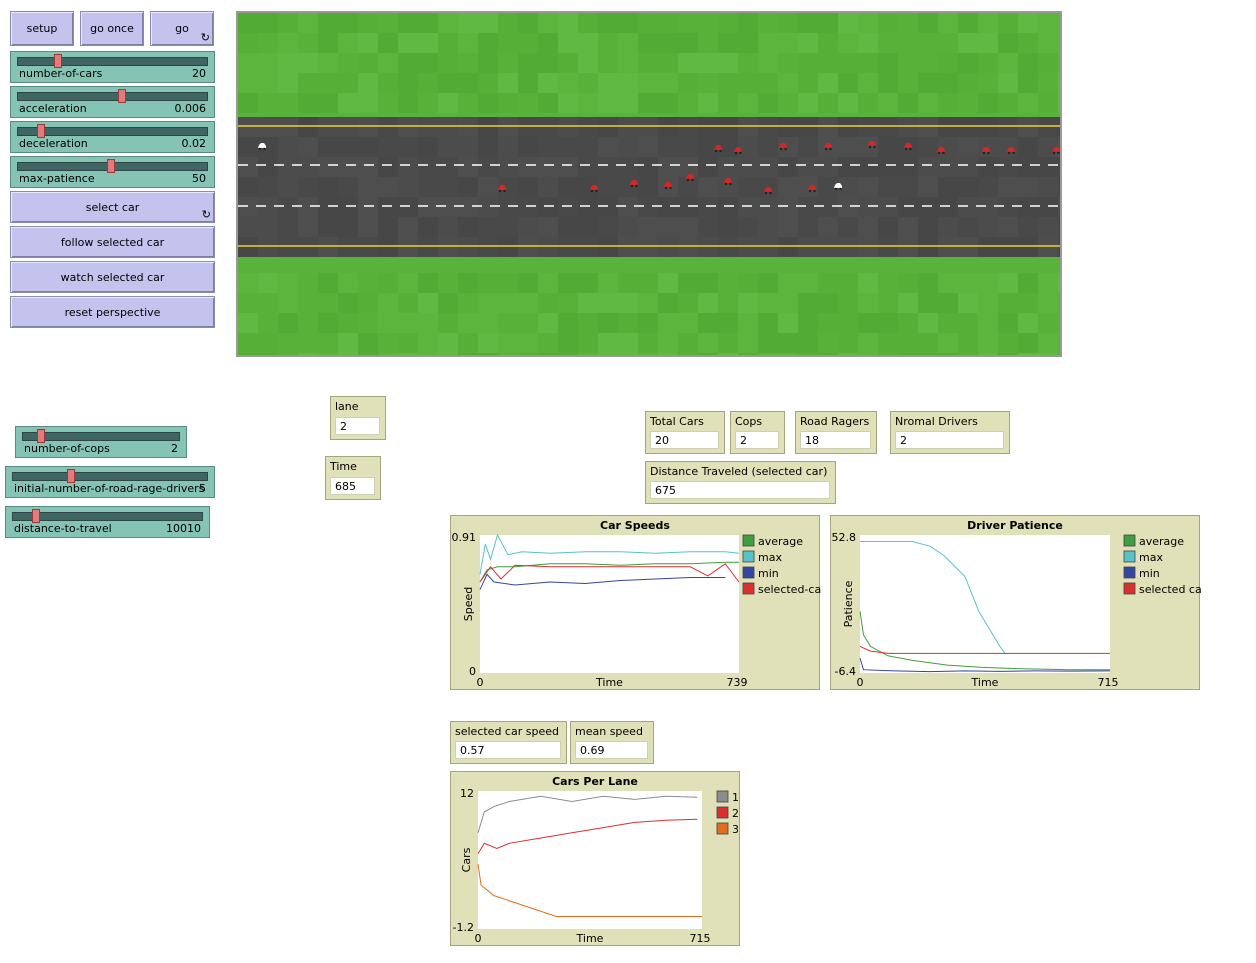 This screenshot has width=1256, height=963. What do you see at coordinates (112, 207) in the screenshot?
I see `select-car-button: select car ↻` at bounding box center [112, 207].